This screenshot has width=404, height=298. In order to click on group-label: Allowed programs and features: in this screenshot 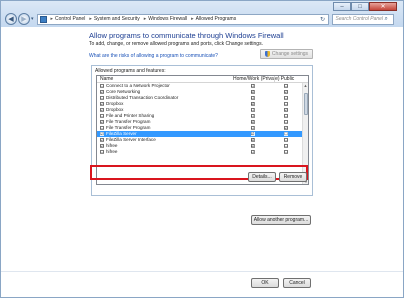, I will do `click(130, 71)`.